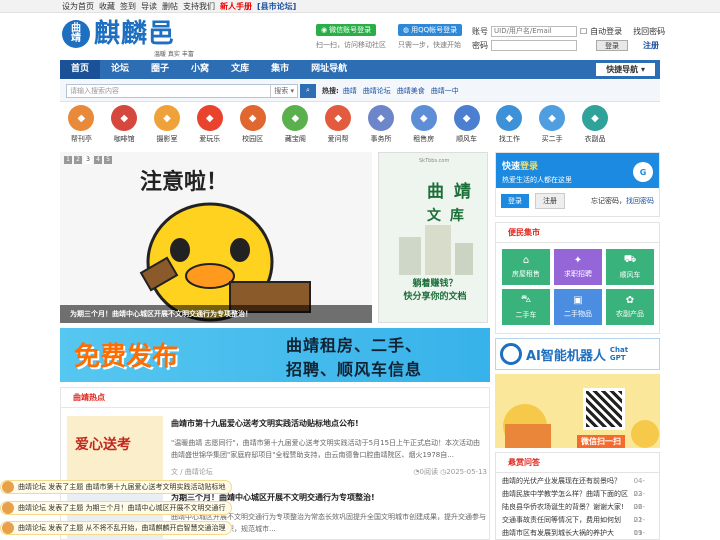 This screenshot has height=540, width=720. I want to click on service-icon: ⛍, so click(526, 299).